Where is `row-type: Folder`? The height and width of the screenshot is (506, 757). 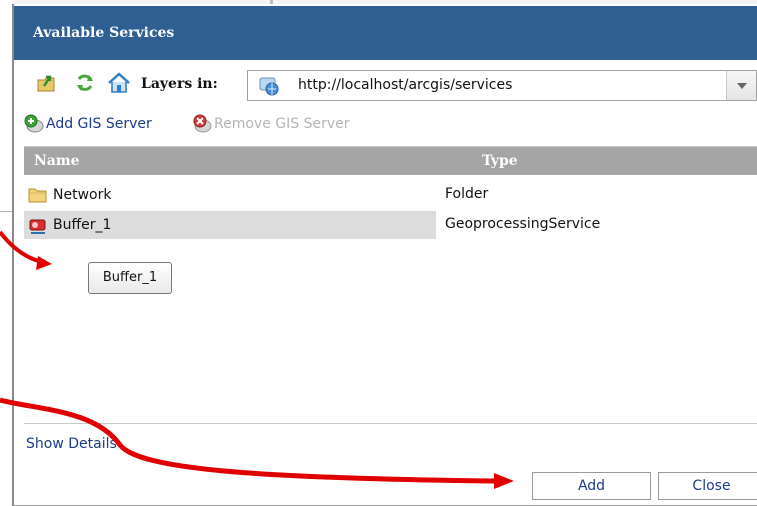 row-type: Folder is located at coordinates (467, 194).